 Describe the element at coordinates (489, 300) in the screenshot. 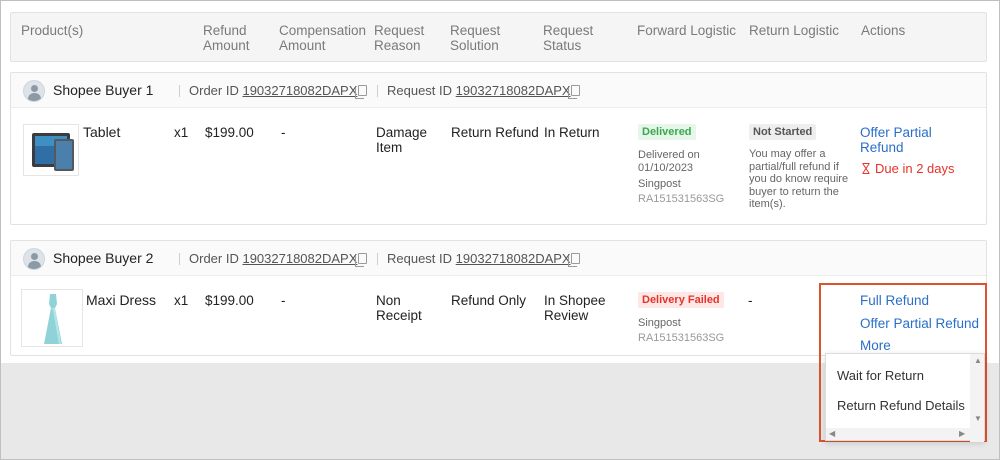

I see `request-solution: Refund Only` at that location.